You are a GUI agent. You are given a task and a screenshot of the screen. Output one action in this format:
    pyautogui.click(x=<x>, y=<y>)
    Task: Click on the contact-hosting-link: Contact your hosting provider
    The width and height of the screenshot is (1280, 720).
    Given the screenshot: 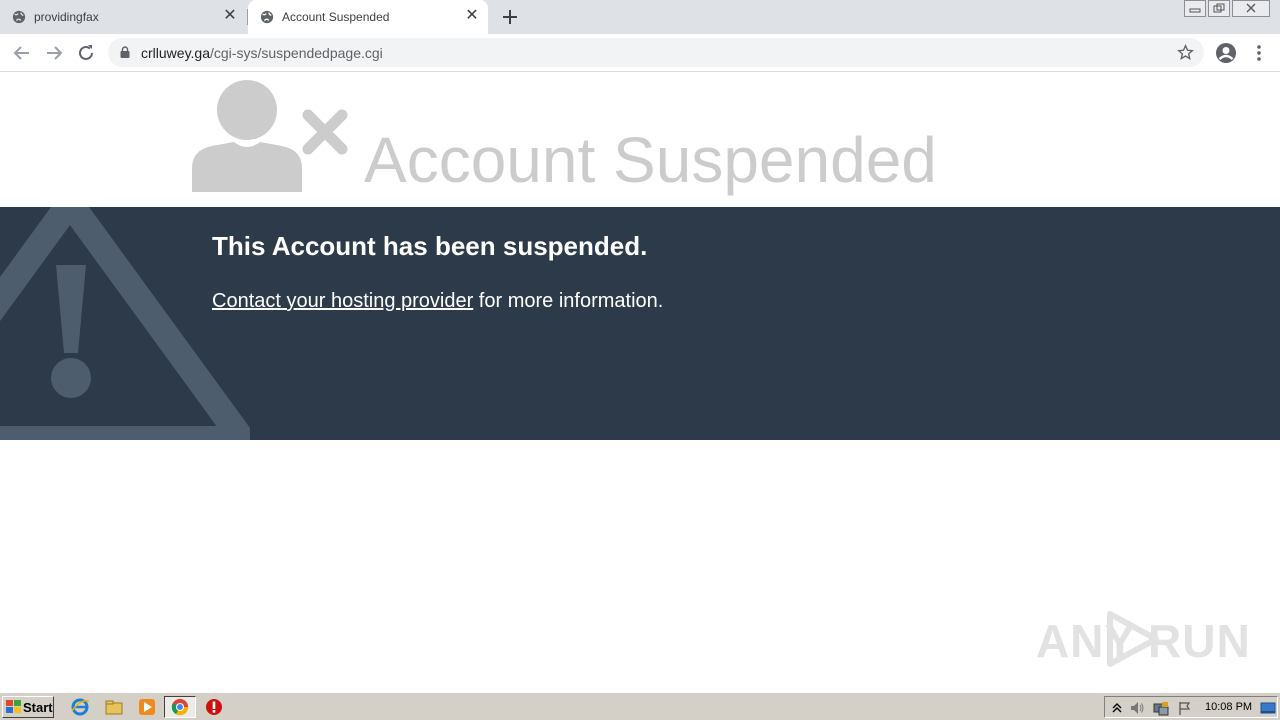 What is the action you would take?
    pyautogui.click(x=342, y=301)
    